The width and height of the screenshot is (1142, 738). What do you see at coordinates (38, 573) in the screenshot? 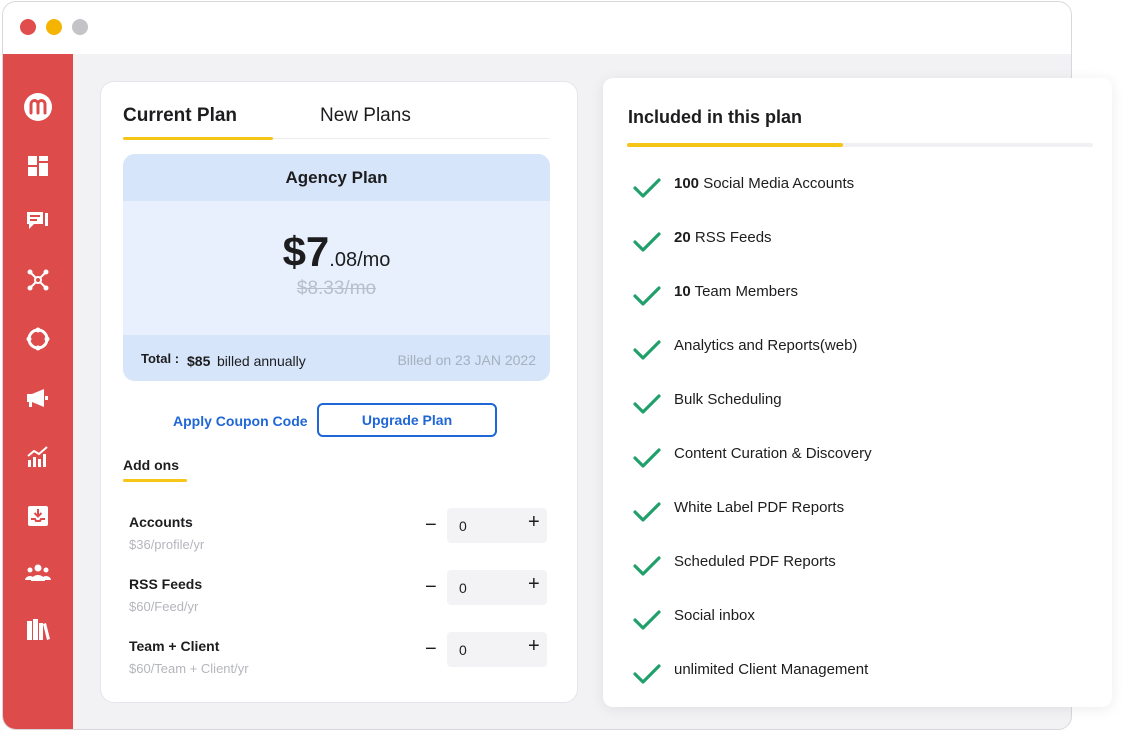
I see `team-icon` at bounding box center [38, 573].